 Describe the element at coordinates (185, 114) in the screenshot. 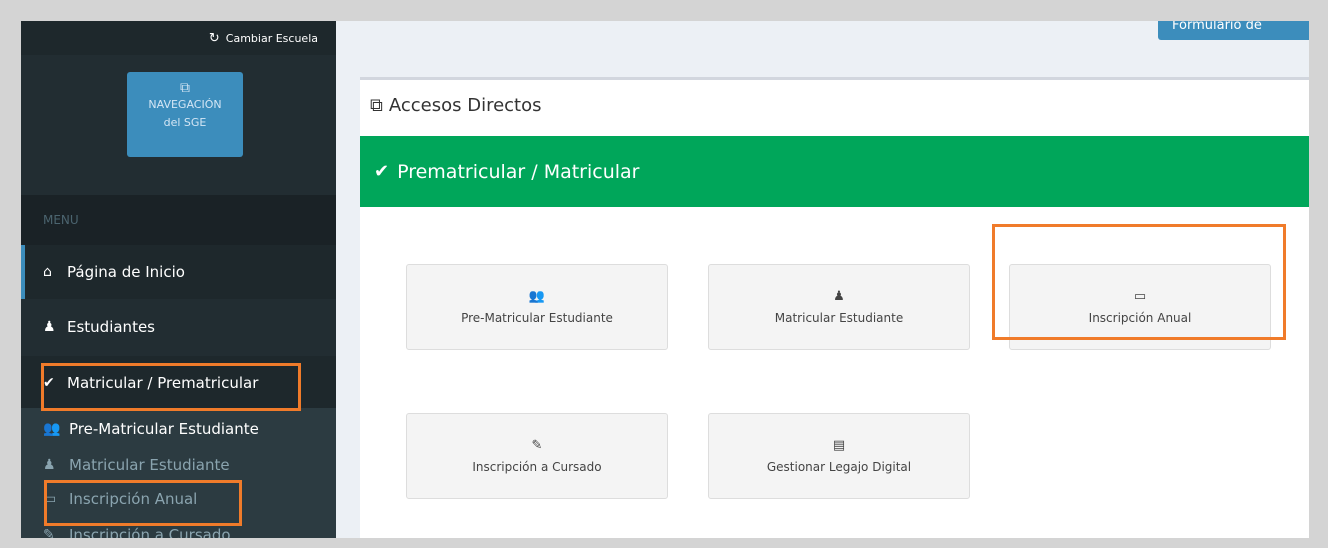

I see `sge-navigation-button: ⧉ NAVEGACIÓN del SGE` at that location.